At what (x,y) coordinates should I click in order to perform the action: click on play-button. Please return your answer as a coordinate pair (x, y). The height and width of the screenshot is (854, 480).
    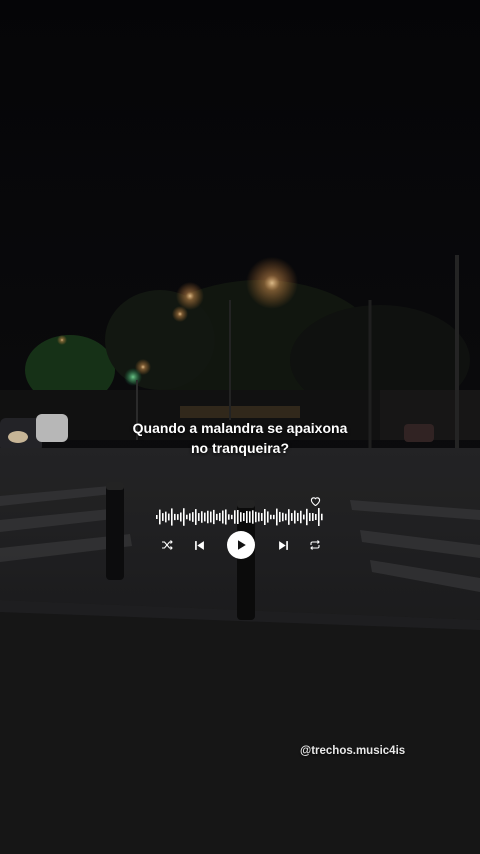
    Looking at the image, I should click on (241, 545).